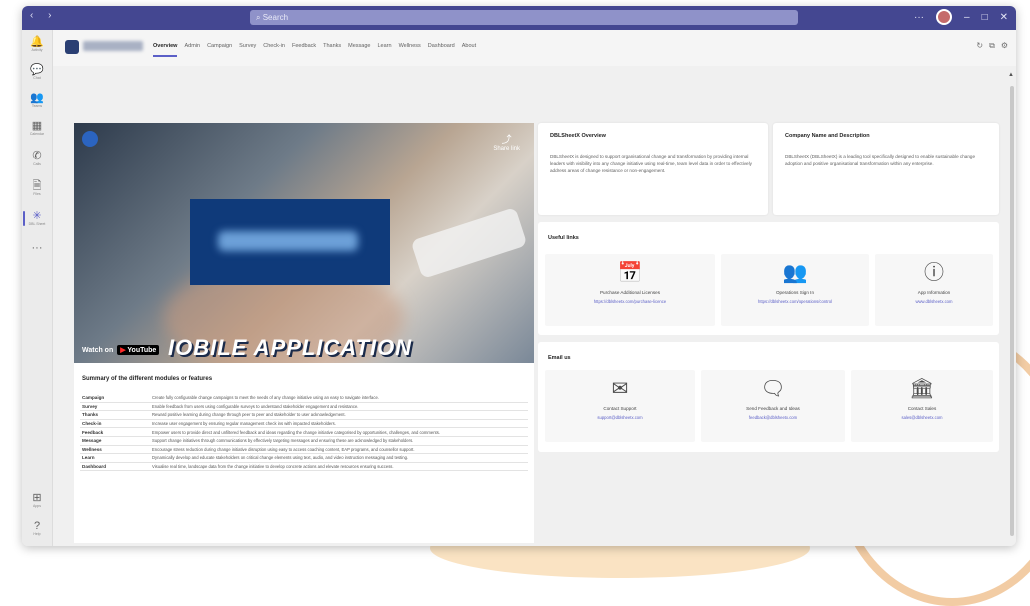  I want to click on search-placeholder: Search, so click(275, 17).